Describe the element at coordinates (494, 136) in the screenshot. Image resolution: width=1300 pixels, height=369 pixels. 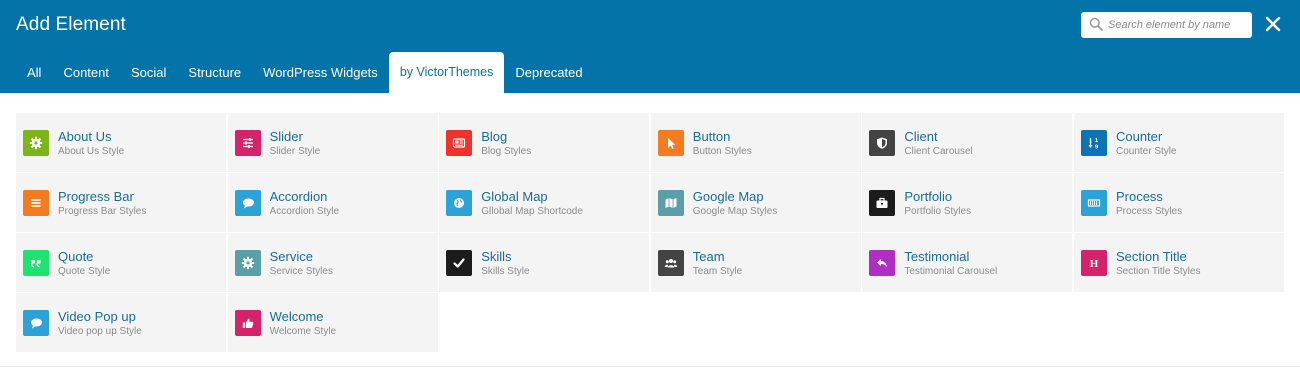
I see `element-name: Blog` at that location.